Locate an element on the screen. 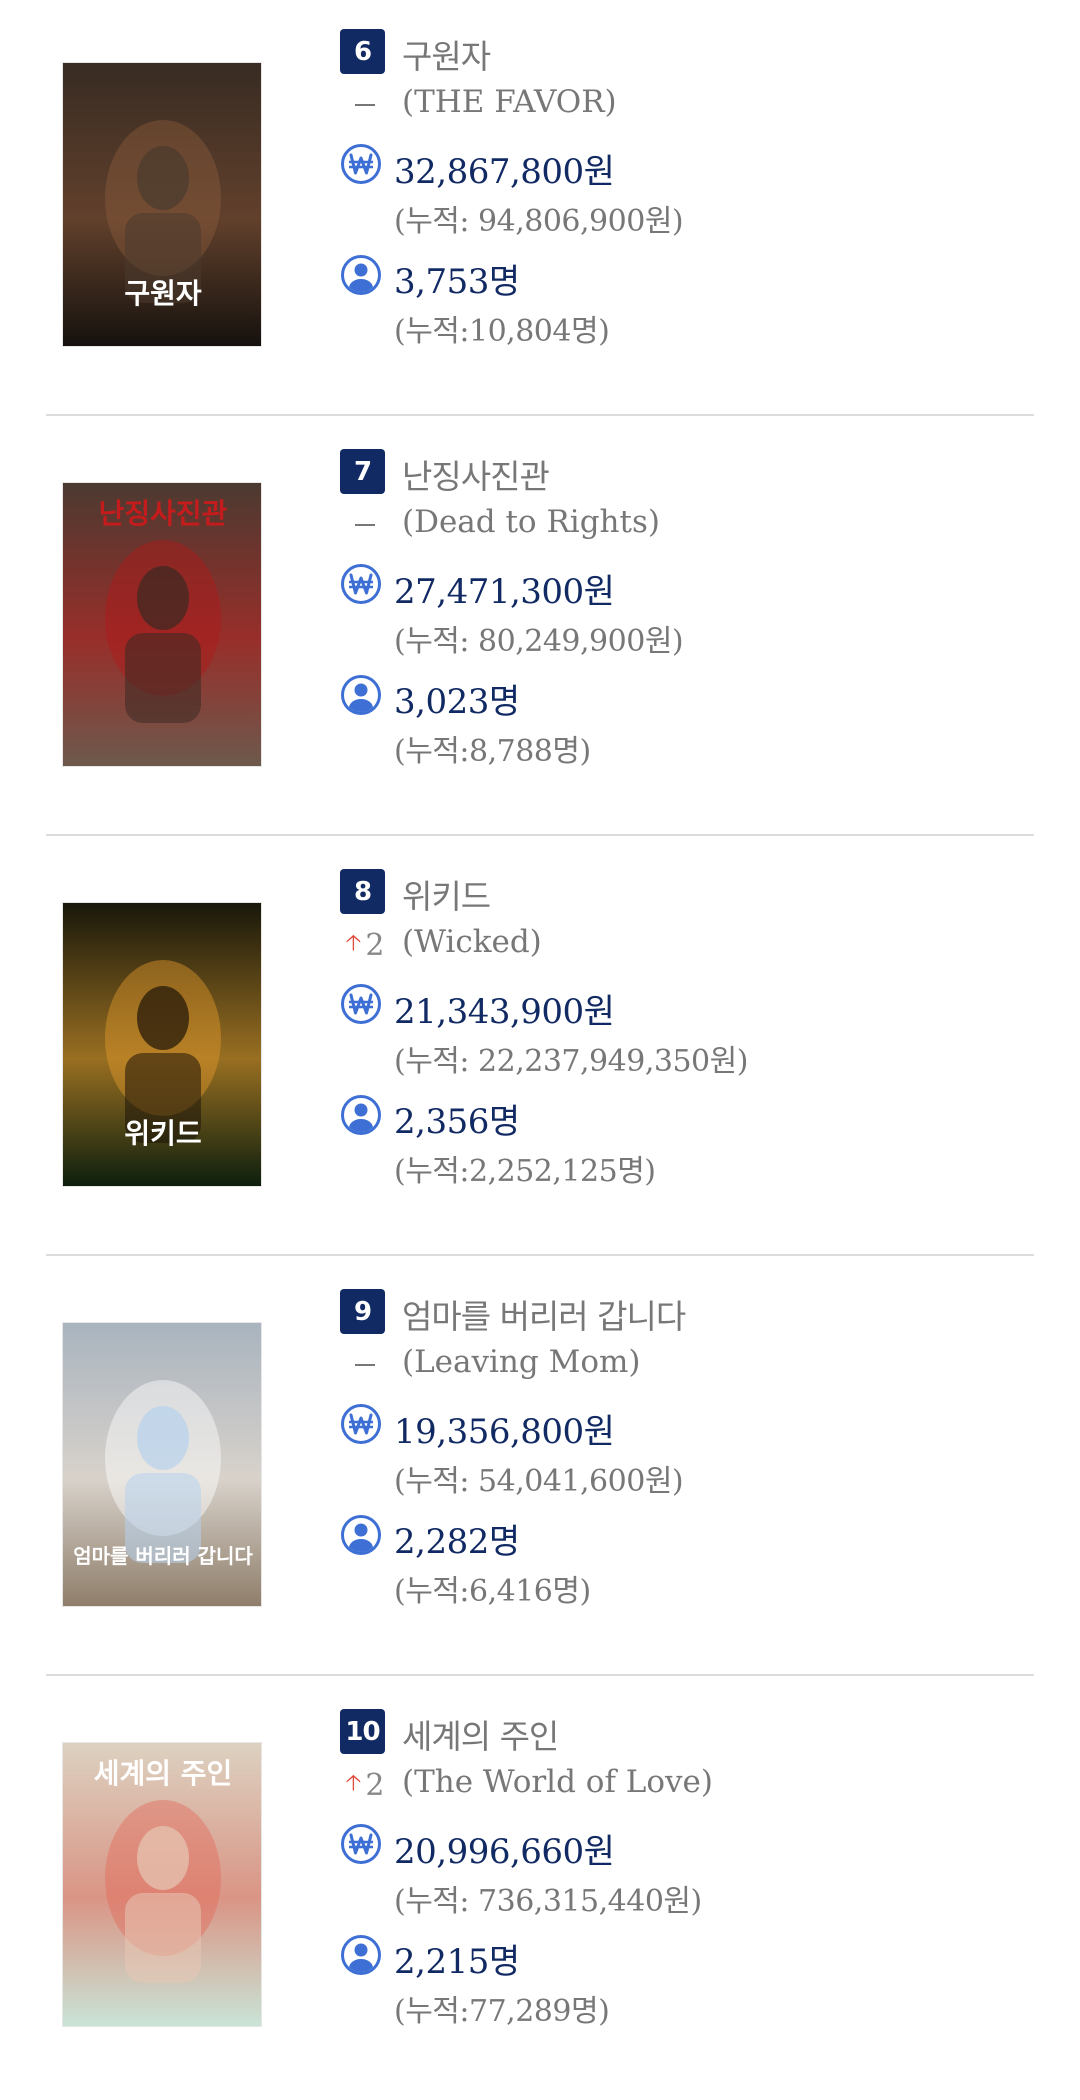 This screenshot has height=2100, width=1080. daily-revenue: 21,343,900원 is located at coordinates (504, 1012).